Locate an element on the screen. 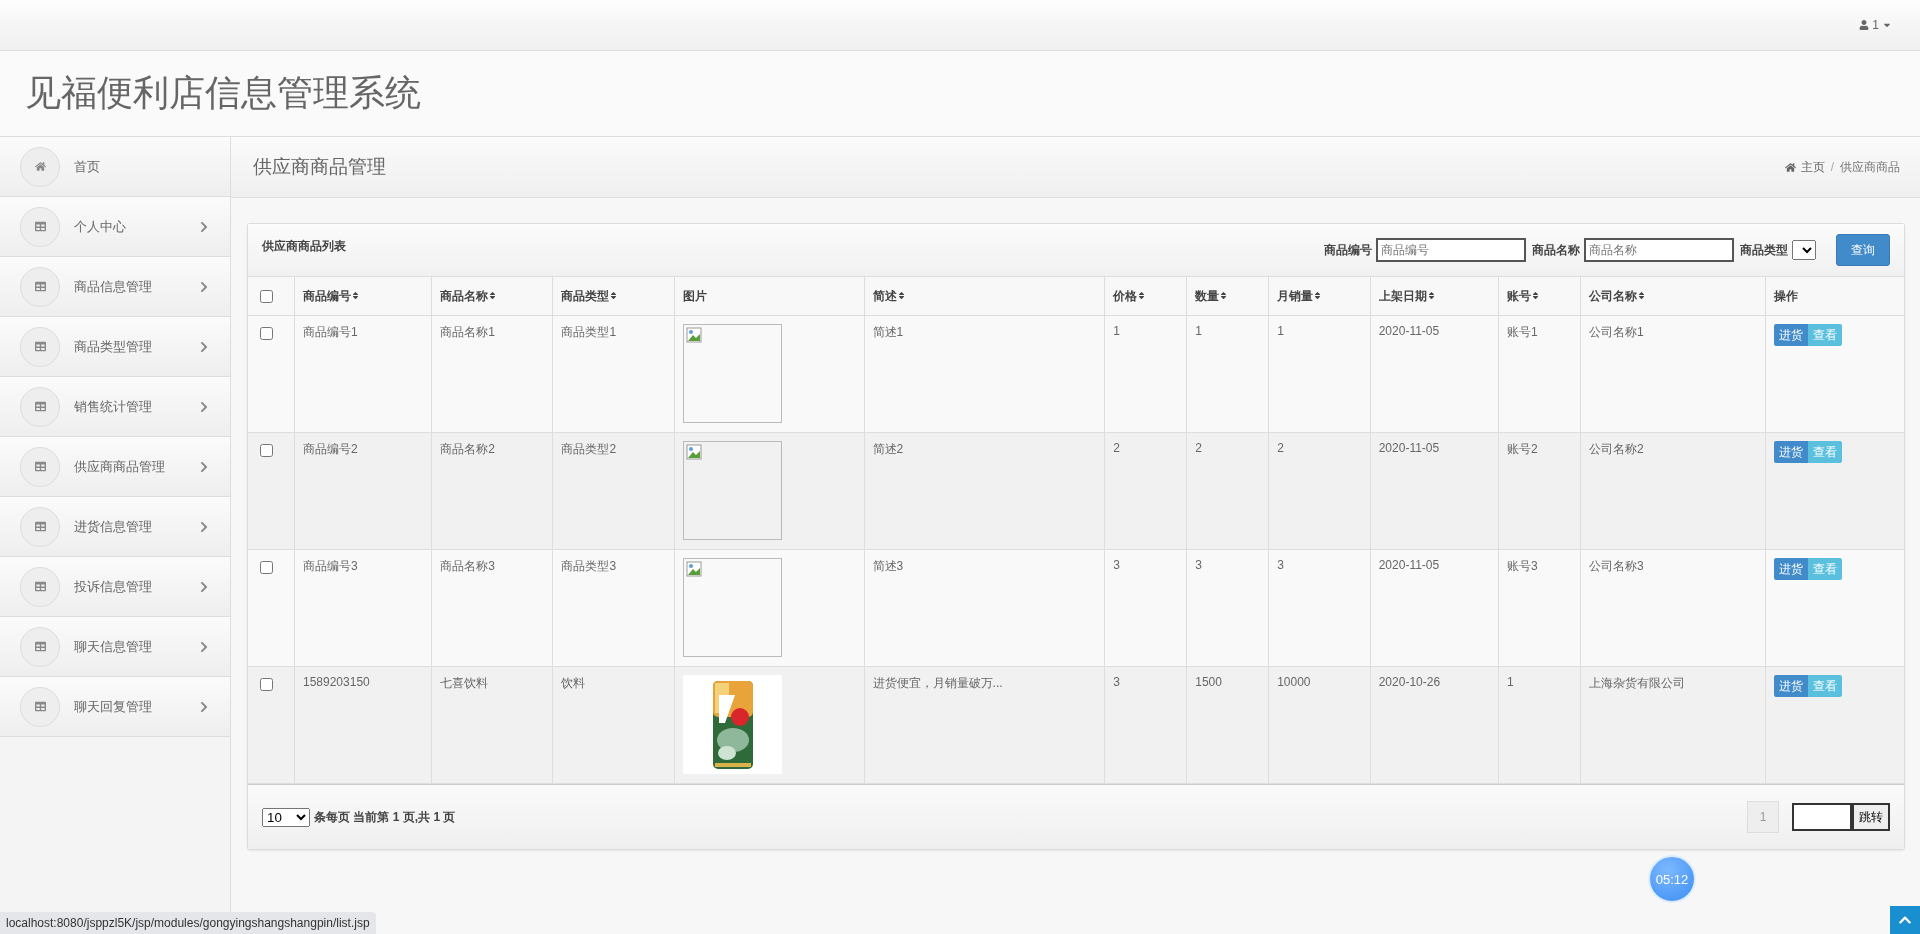 Image resolution: width=1920 pixels, height=934 pixels. sidebar-item: 商品类型管理 is located at coordinates (115, 347).